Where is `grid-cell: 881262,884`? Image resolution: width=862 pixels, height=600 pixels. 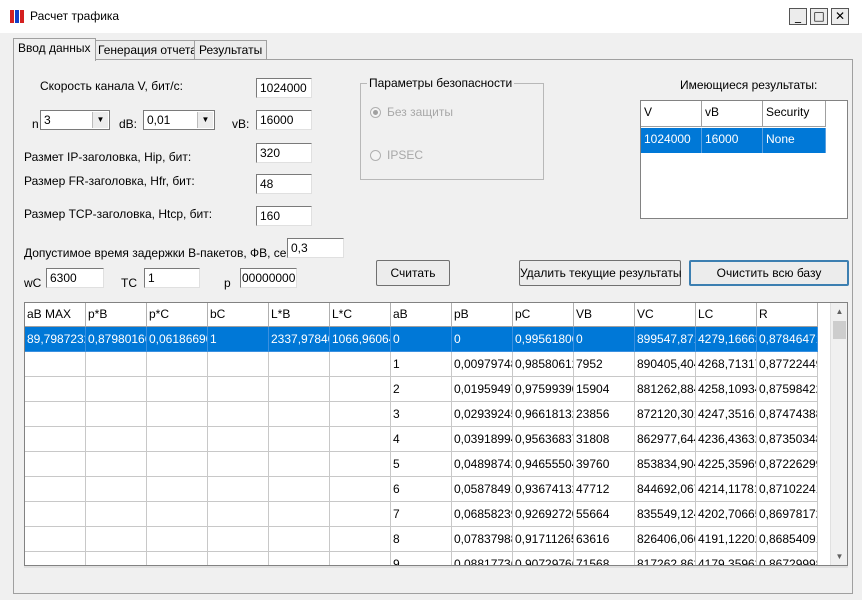 grid-cell: 881262,884 is located at coordinates (665, 389).